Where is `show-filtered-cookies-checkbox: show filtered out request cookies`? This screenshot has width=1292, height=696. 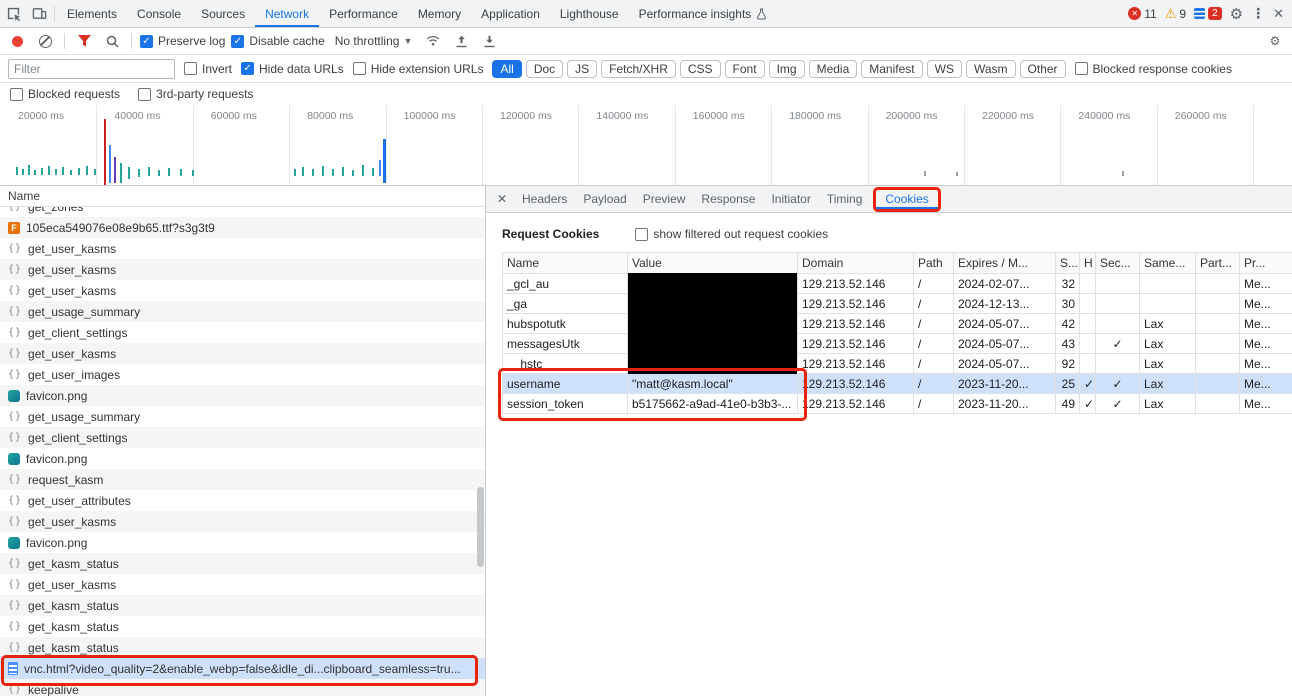
show-filtered-cookies-checkbox: show filtered out request cookies is located at coordinates (731, 234).